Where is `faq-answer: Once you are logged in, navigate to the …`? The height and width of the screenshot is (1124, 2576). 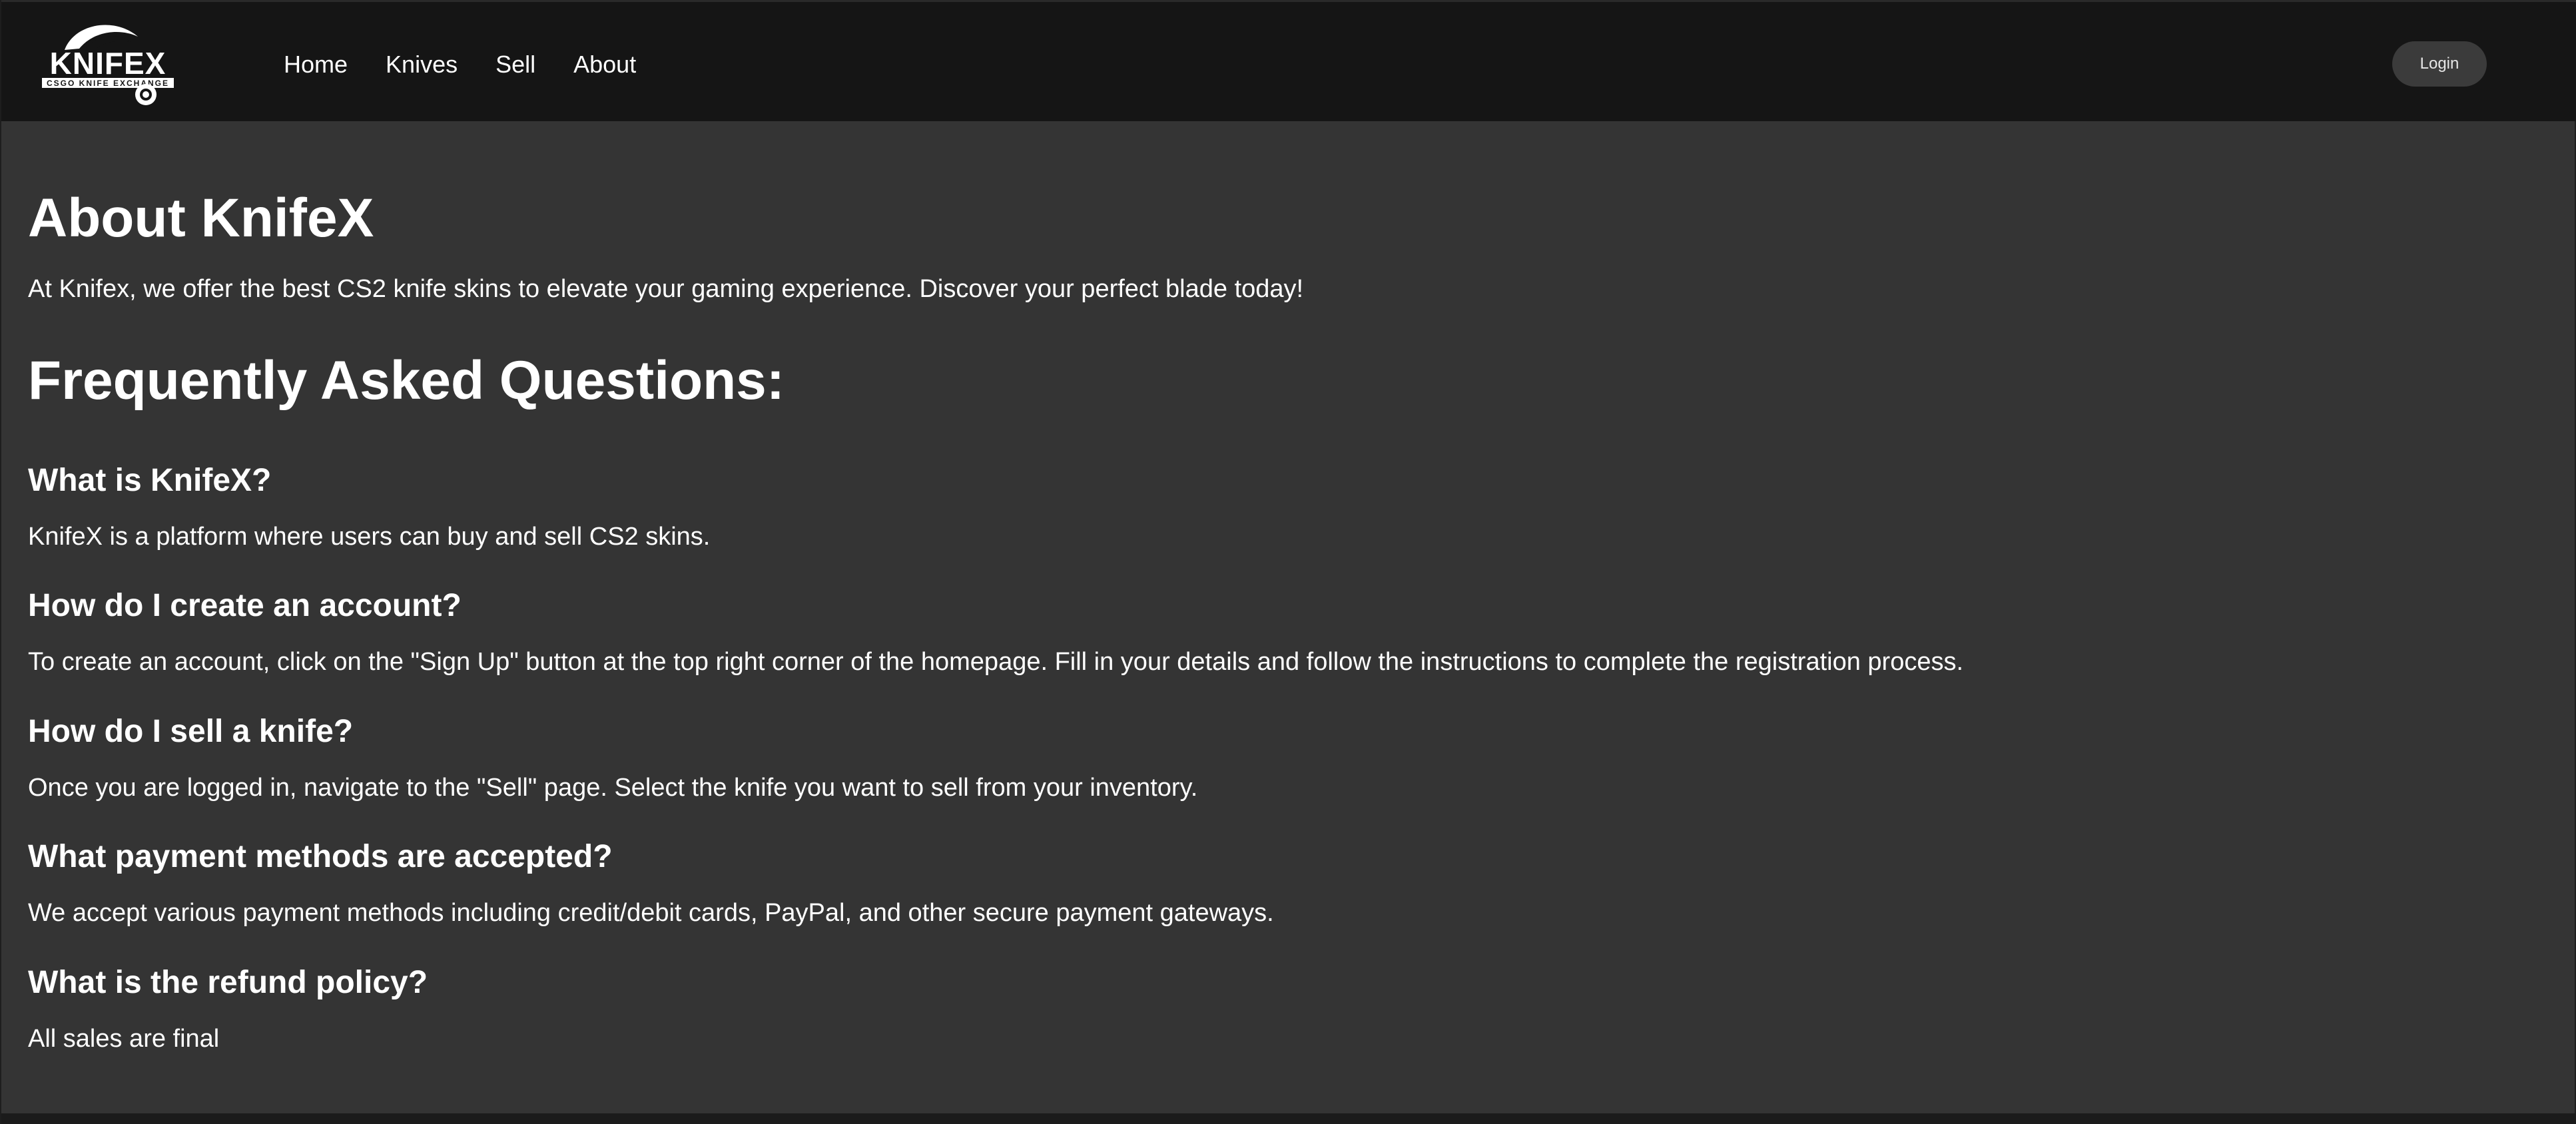 faq-answer: Once you are logged in, navigate to the … is located at coordinates (613, 788).